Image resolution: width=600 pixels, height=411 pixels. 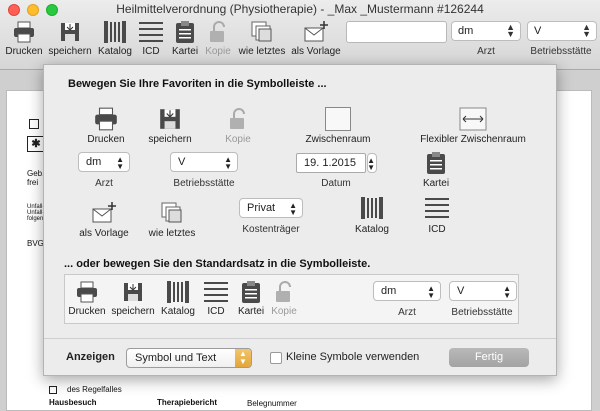 I want to click on sheet-divider, so click(x=300, y=338).